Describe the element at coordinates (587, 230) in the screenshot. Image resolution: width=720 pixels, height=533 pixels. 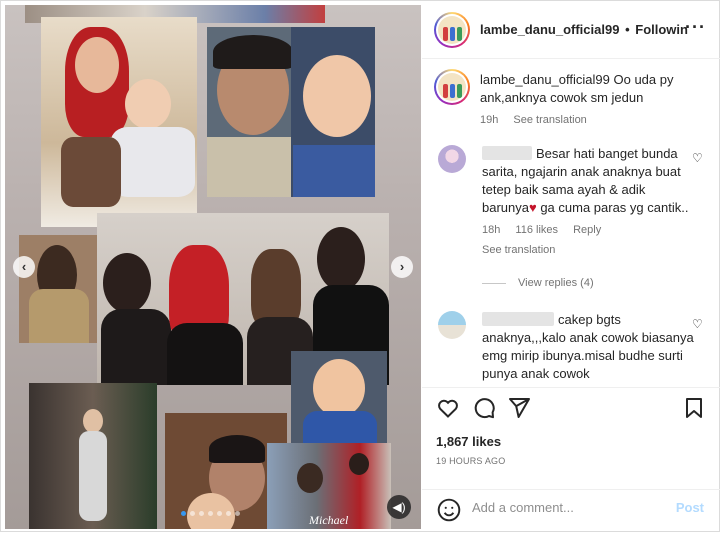
I see `reply-button: Reply` at that location.